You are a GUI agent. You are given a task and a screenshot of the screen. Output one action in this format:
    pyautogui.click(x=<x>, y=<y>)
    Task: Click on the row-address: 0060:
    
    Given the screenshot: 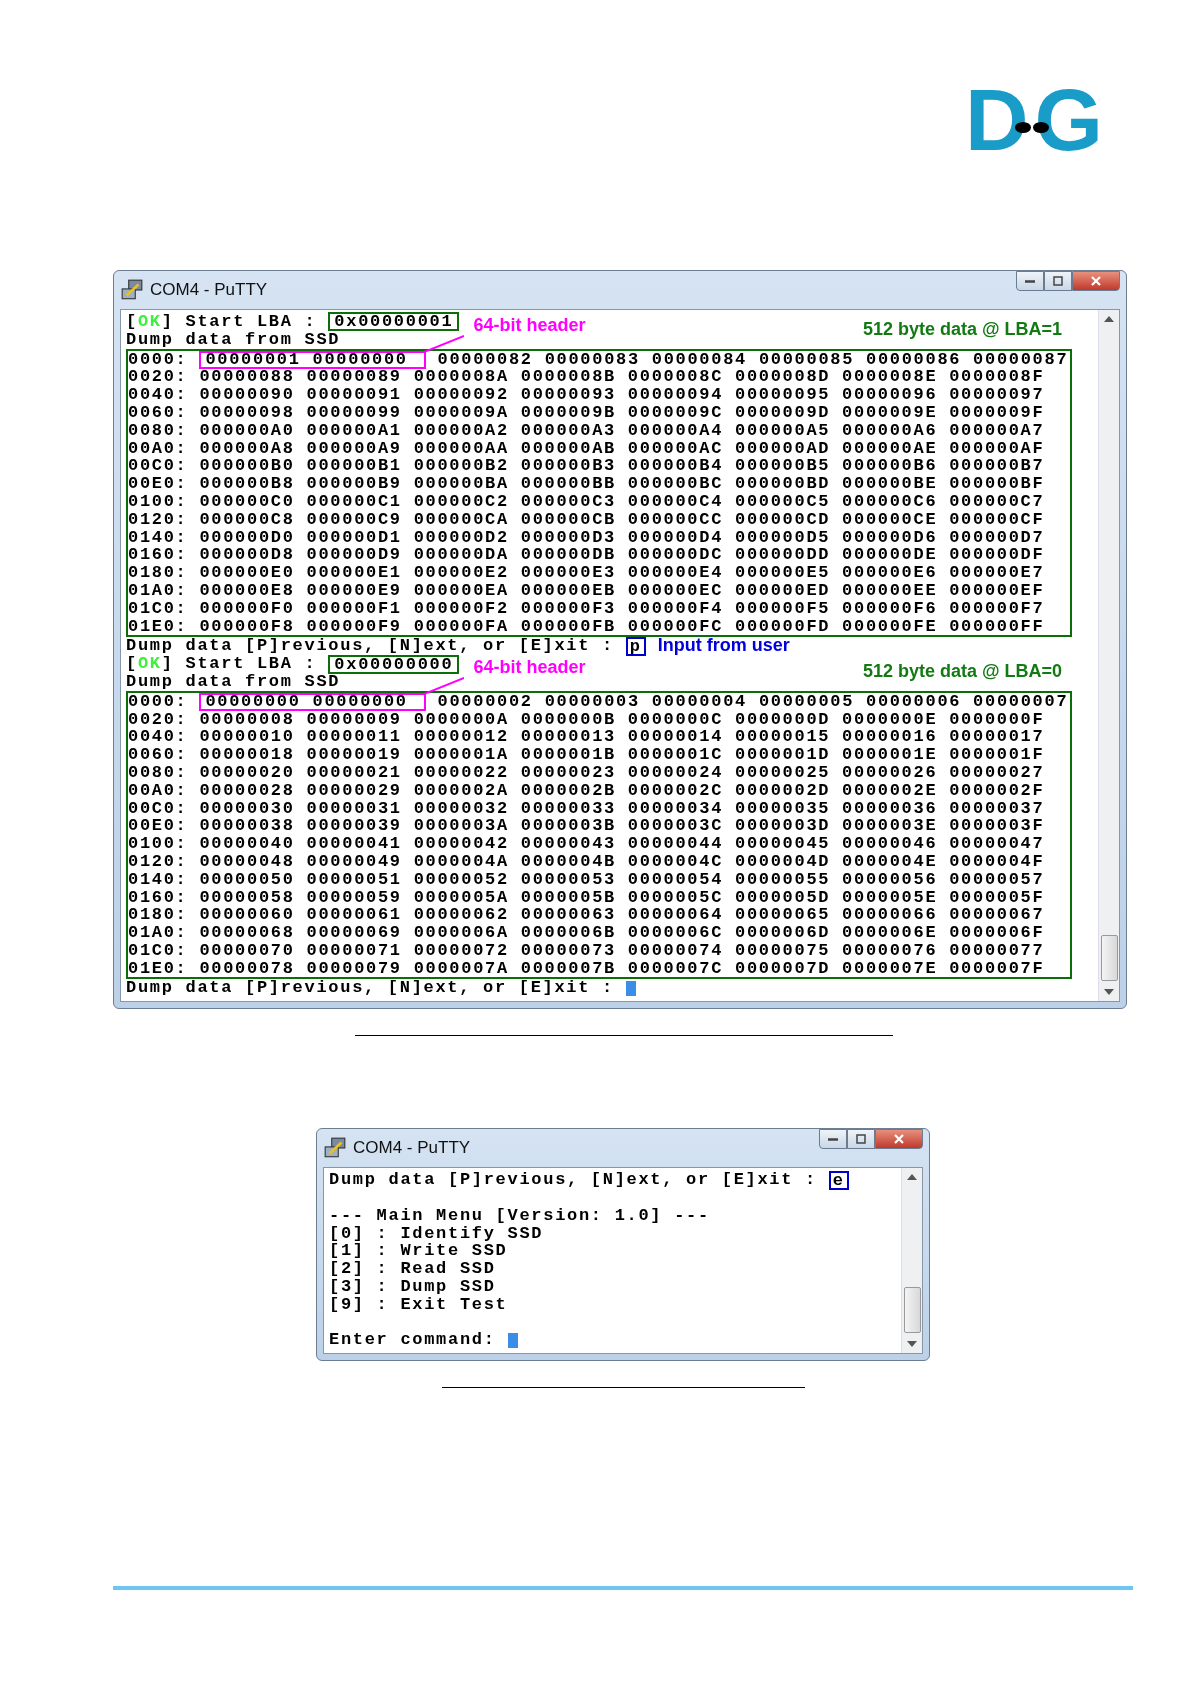 What is the action you would take?
    pyautogui.click(x=158, y=413)
    